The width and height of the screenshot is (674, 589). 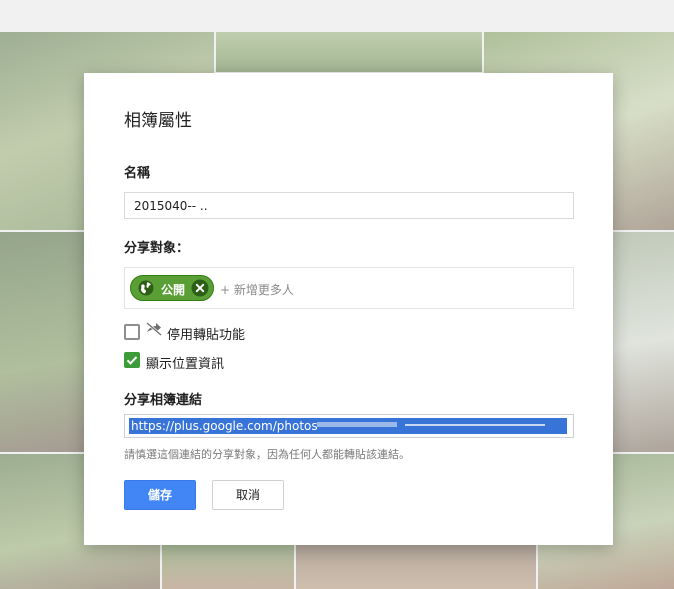 I want to click on cancel-button: 取消, so click(x=248, y=495).